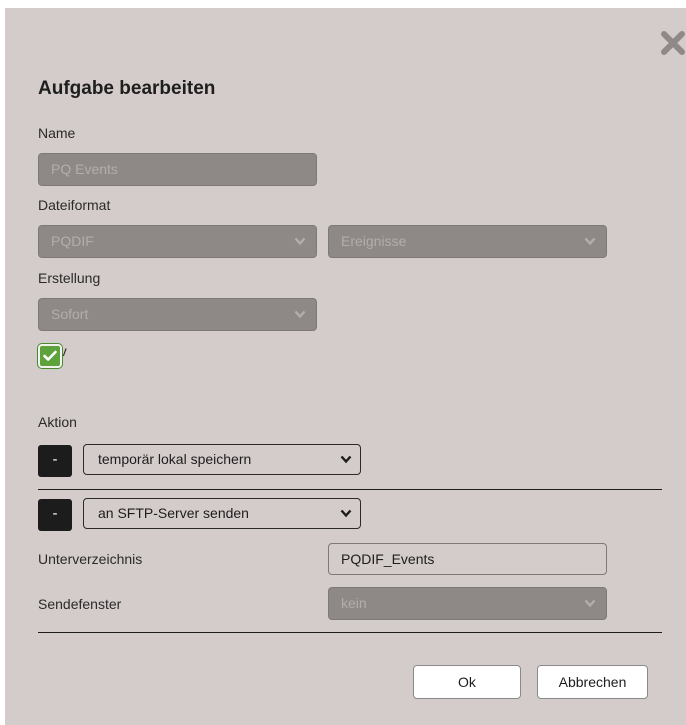 The height and width of the screenshot is (725, 686). I want to click on sendefenster-select-value: kein, so click(354, 603).